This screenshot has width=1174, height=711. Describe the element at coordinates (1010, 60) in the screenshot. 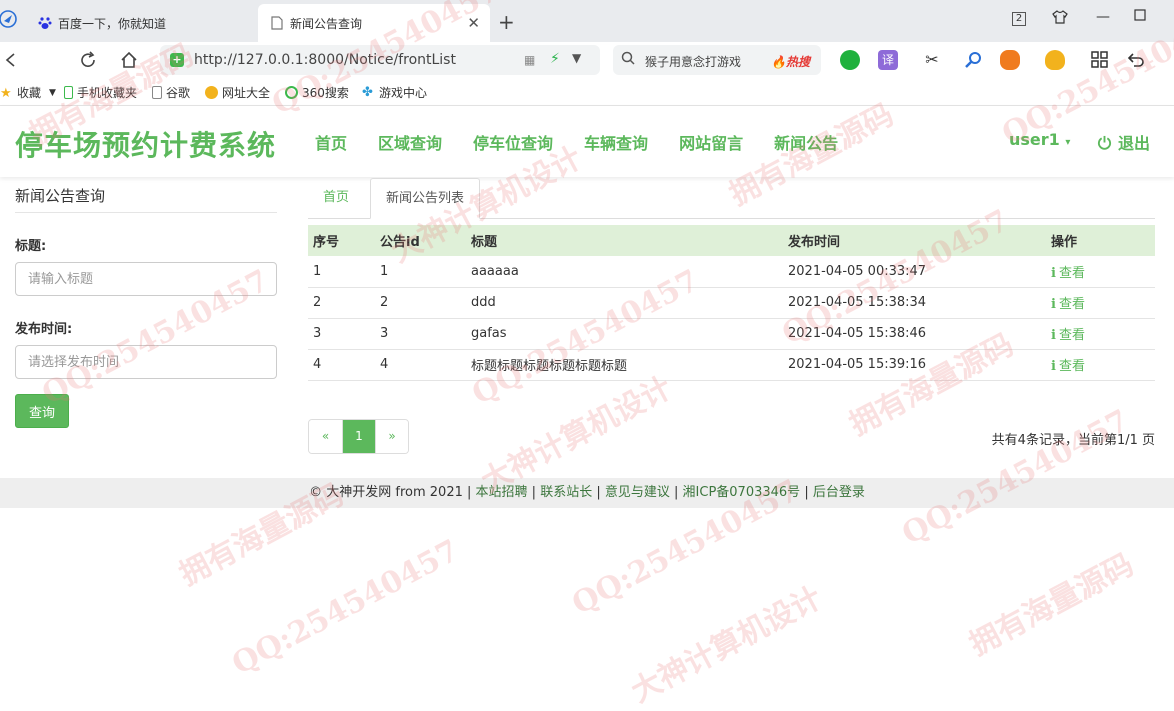

I see `game-controller-icon` at that location.